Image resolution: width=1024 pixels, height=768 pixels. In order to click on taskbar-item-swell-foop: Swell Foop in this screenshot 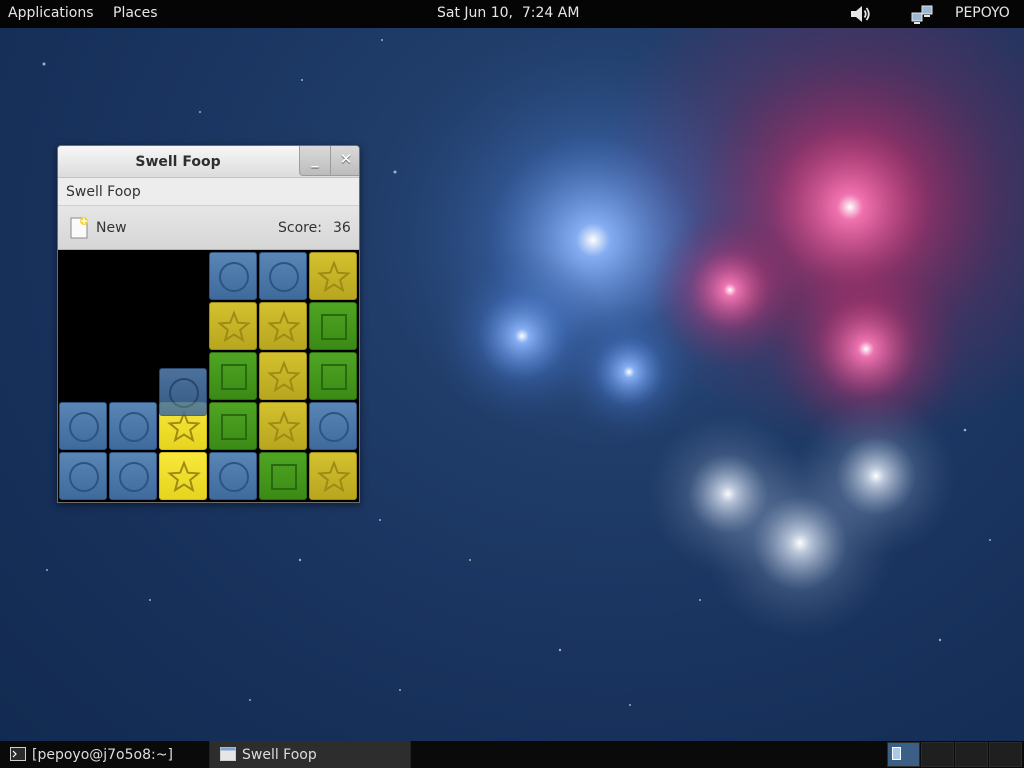, I will do `click(310, 754)`.